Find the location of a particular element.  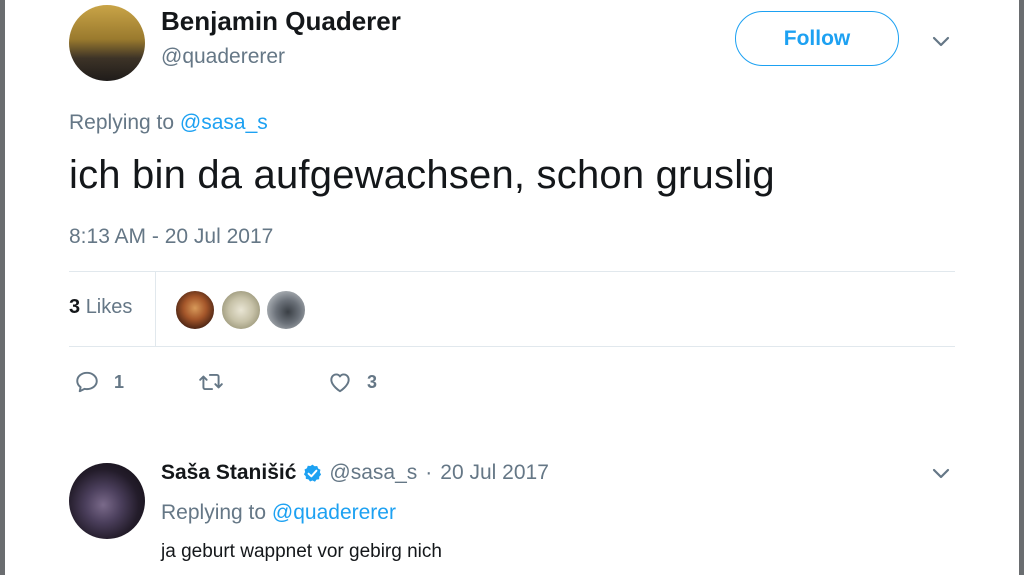

replying-to: Replying to @sasa_s is located at coordinates (168, 123).